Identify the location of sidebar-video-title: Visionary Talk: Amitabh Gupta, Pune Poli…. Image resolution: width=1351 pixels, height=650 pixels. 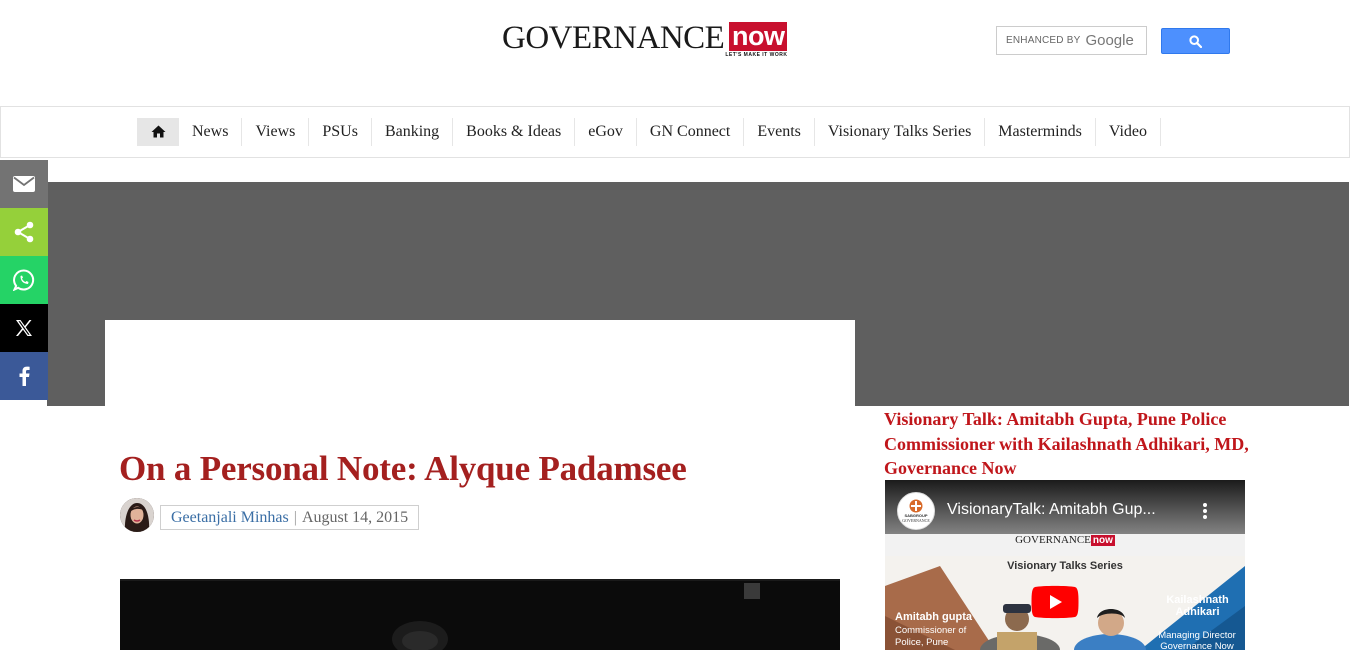
(1066, 444).